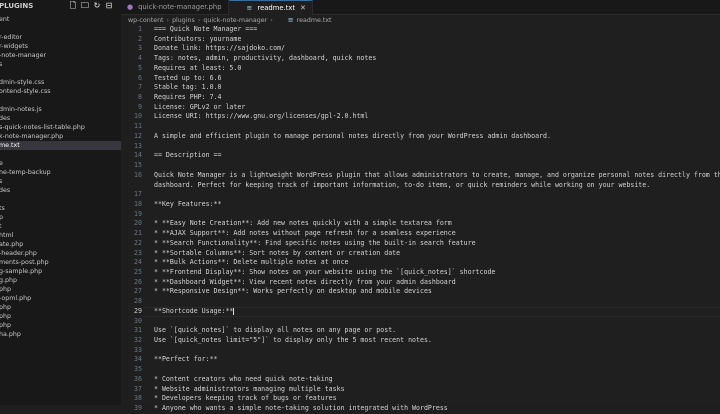 This screenshot has height=414, width=720. What do you see at coordinates (60, 253) in the screenshot?
I see `file-tree-item: -header.php` at bounding box center [60, 253].